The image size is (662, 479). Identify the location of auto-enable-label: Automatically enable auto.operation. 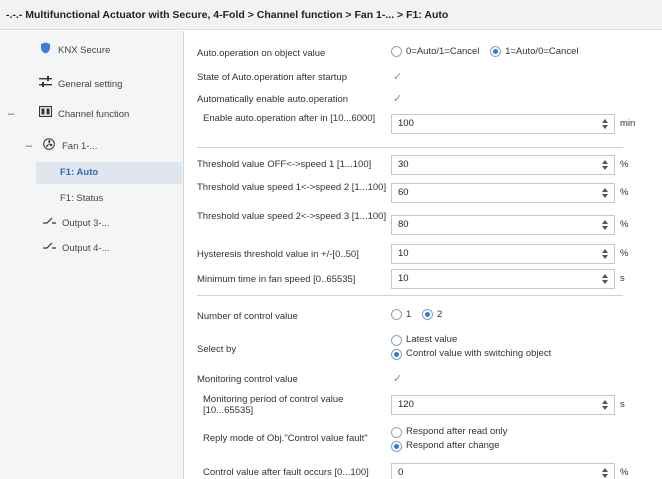
(273, 99).